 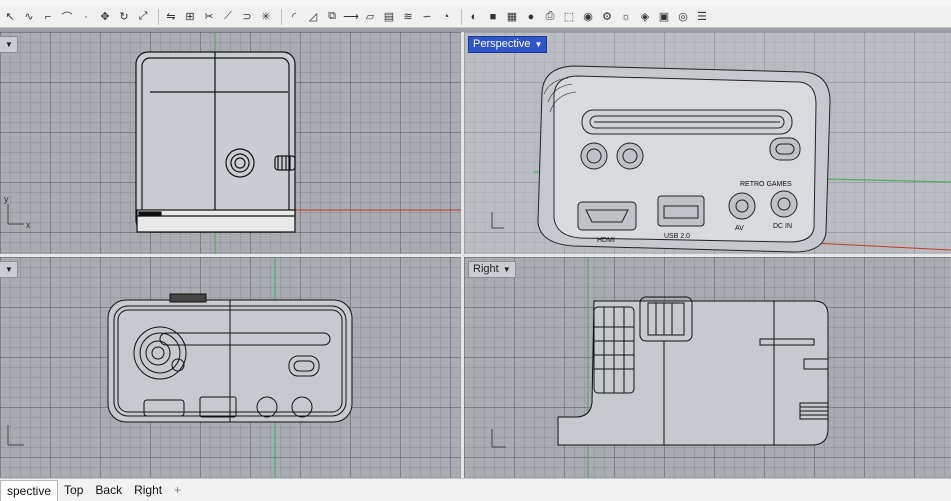 I want to click on viewport-title-top: ▼, so click(x=9, y=44).